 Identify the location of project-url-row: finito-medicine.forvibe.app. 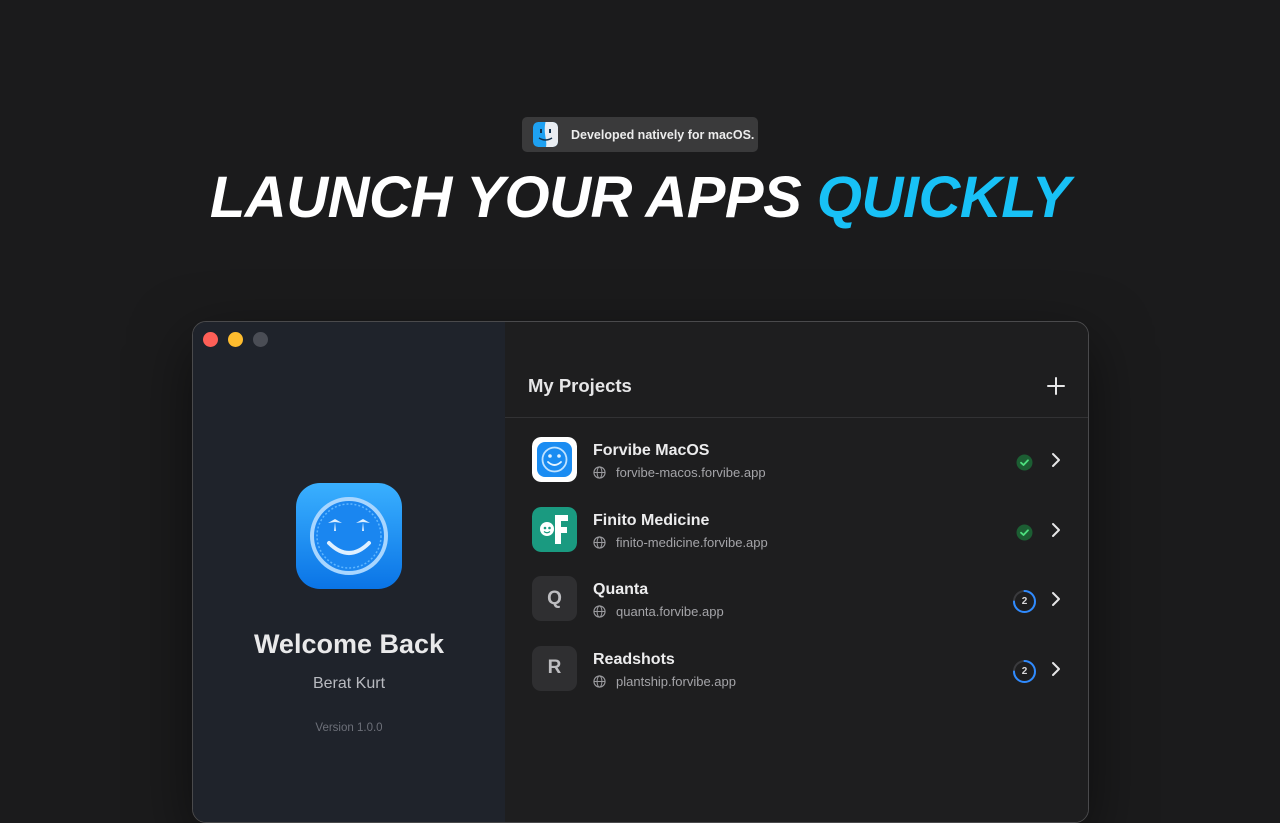
(680, 542).